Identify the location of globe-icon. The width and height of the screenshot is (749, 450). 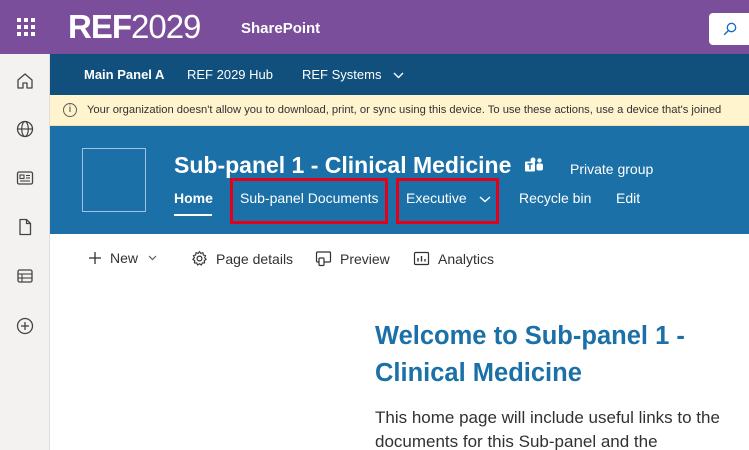
(25, 129).